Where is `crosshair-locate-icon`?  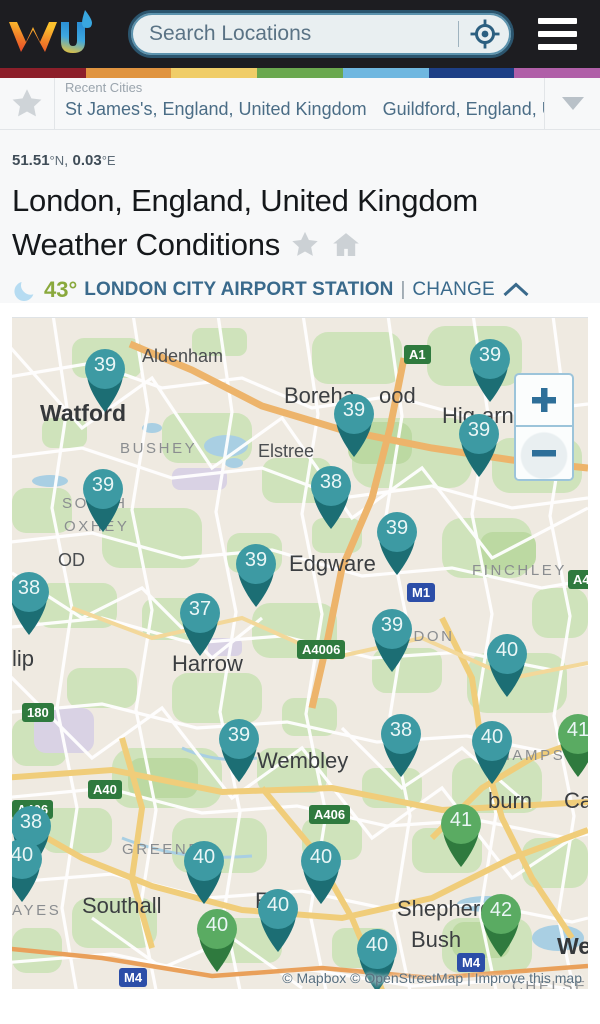
crosshair-locate-icon is located at coordinates (485, 34).